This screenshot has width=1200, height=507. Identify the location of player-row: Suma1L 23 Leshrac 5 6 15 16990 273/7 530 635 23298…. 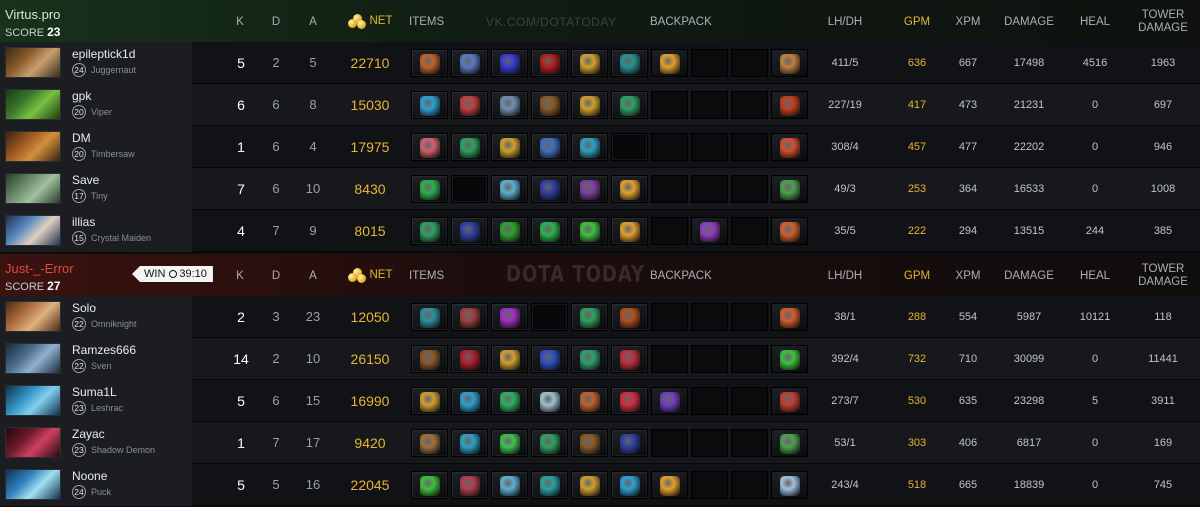
(600, 401).